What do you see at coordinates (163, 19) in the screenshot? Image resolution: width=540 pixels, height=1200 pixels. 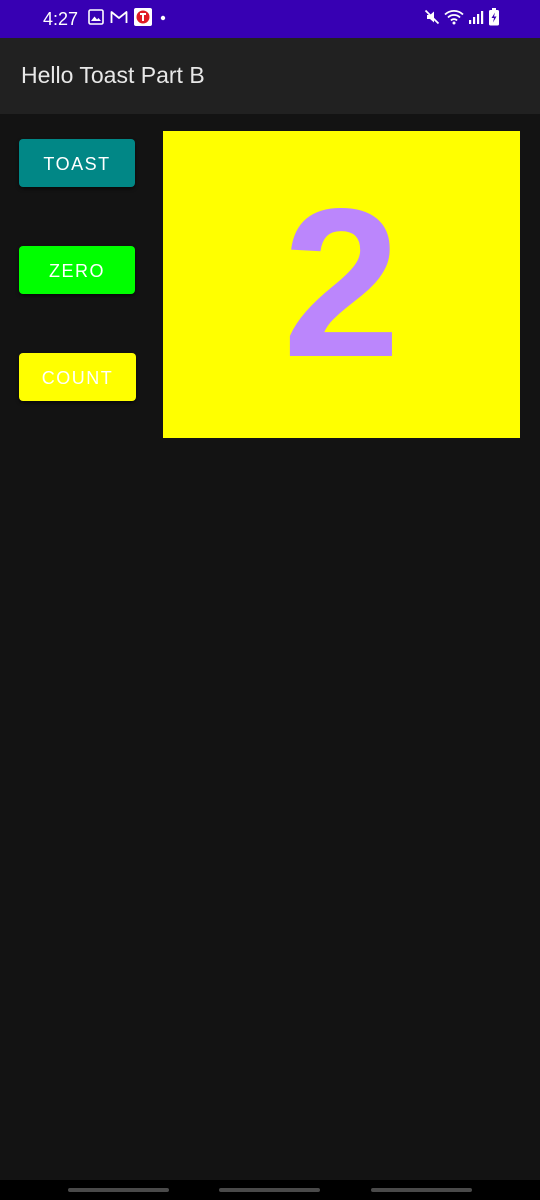 I see `dot-icon` at bounding box center [163, 19].